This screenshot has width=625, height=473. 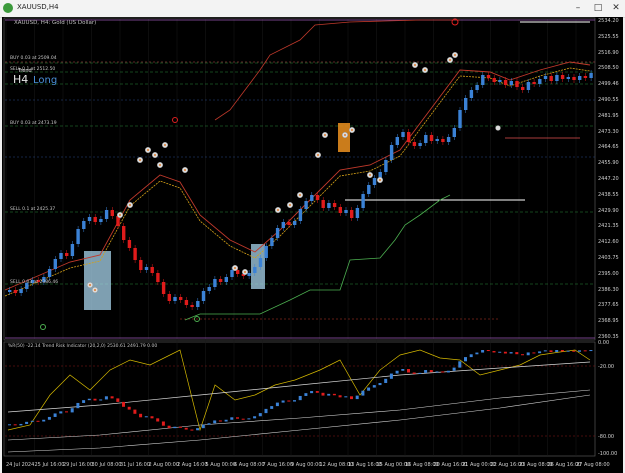 What do you see at coordinates (317, 257) in the screenshot?
I see `trailing-stop-line` at bounding box center [317, 257].